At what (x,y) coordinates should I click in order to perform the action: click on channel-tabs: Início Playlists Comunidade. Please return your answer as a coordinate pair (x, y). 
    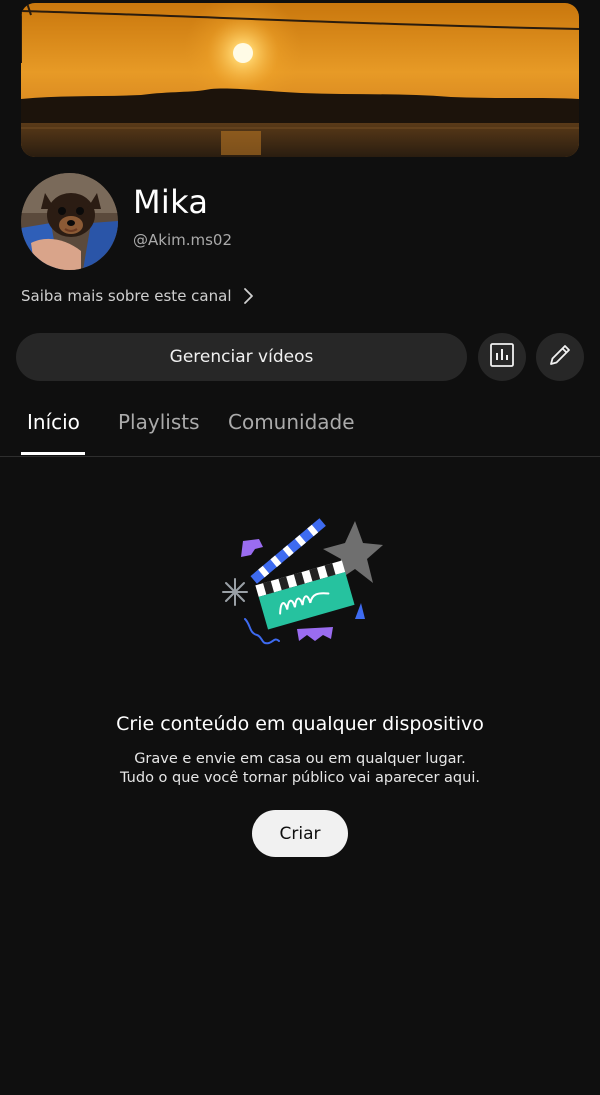
    Looking at the image, I should click on (300, 428).